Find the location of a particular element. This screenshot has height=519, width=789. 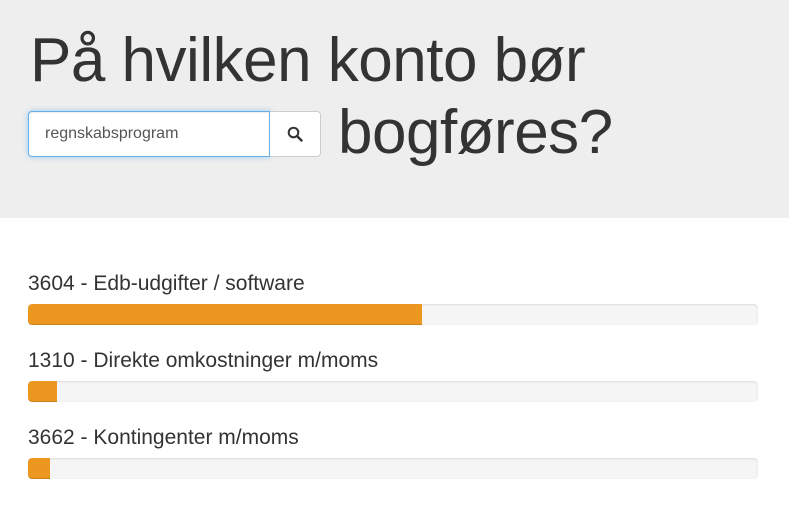

result-label: 3604 - Edb-udgifter / software is located at coordinates (166, 283).